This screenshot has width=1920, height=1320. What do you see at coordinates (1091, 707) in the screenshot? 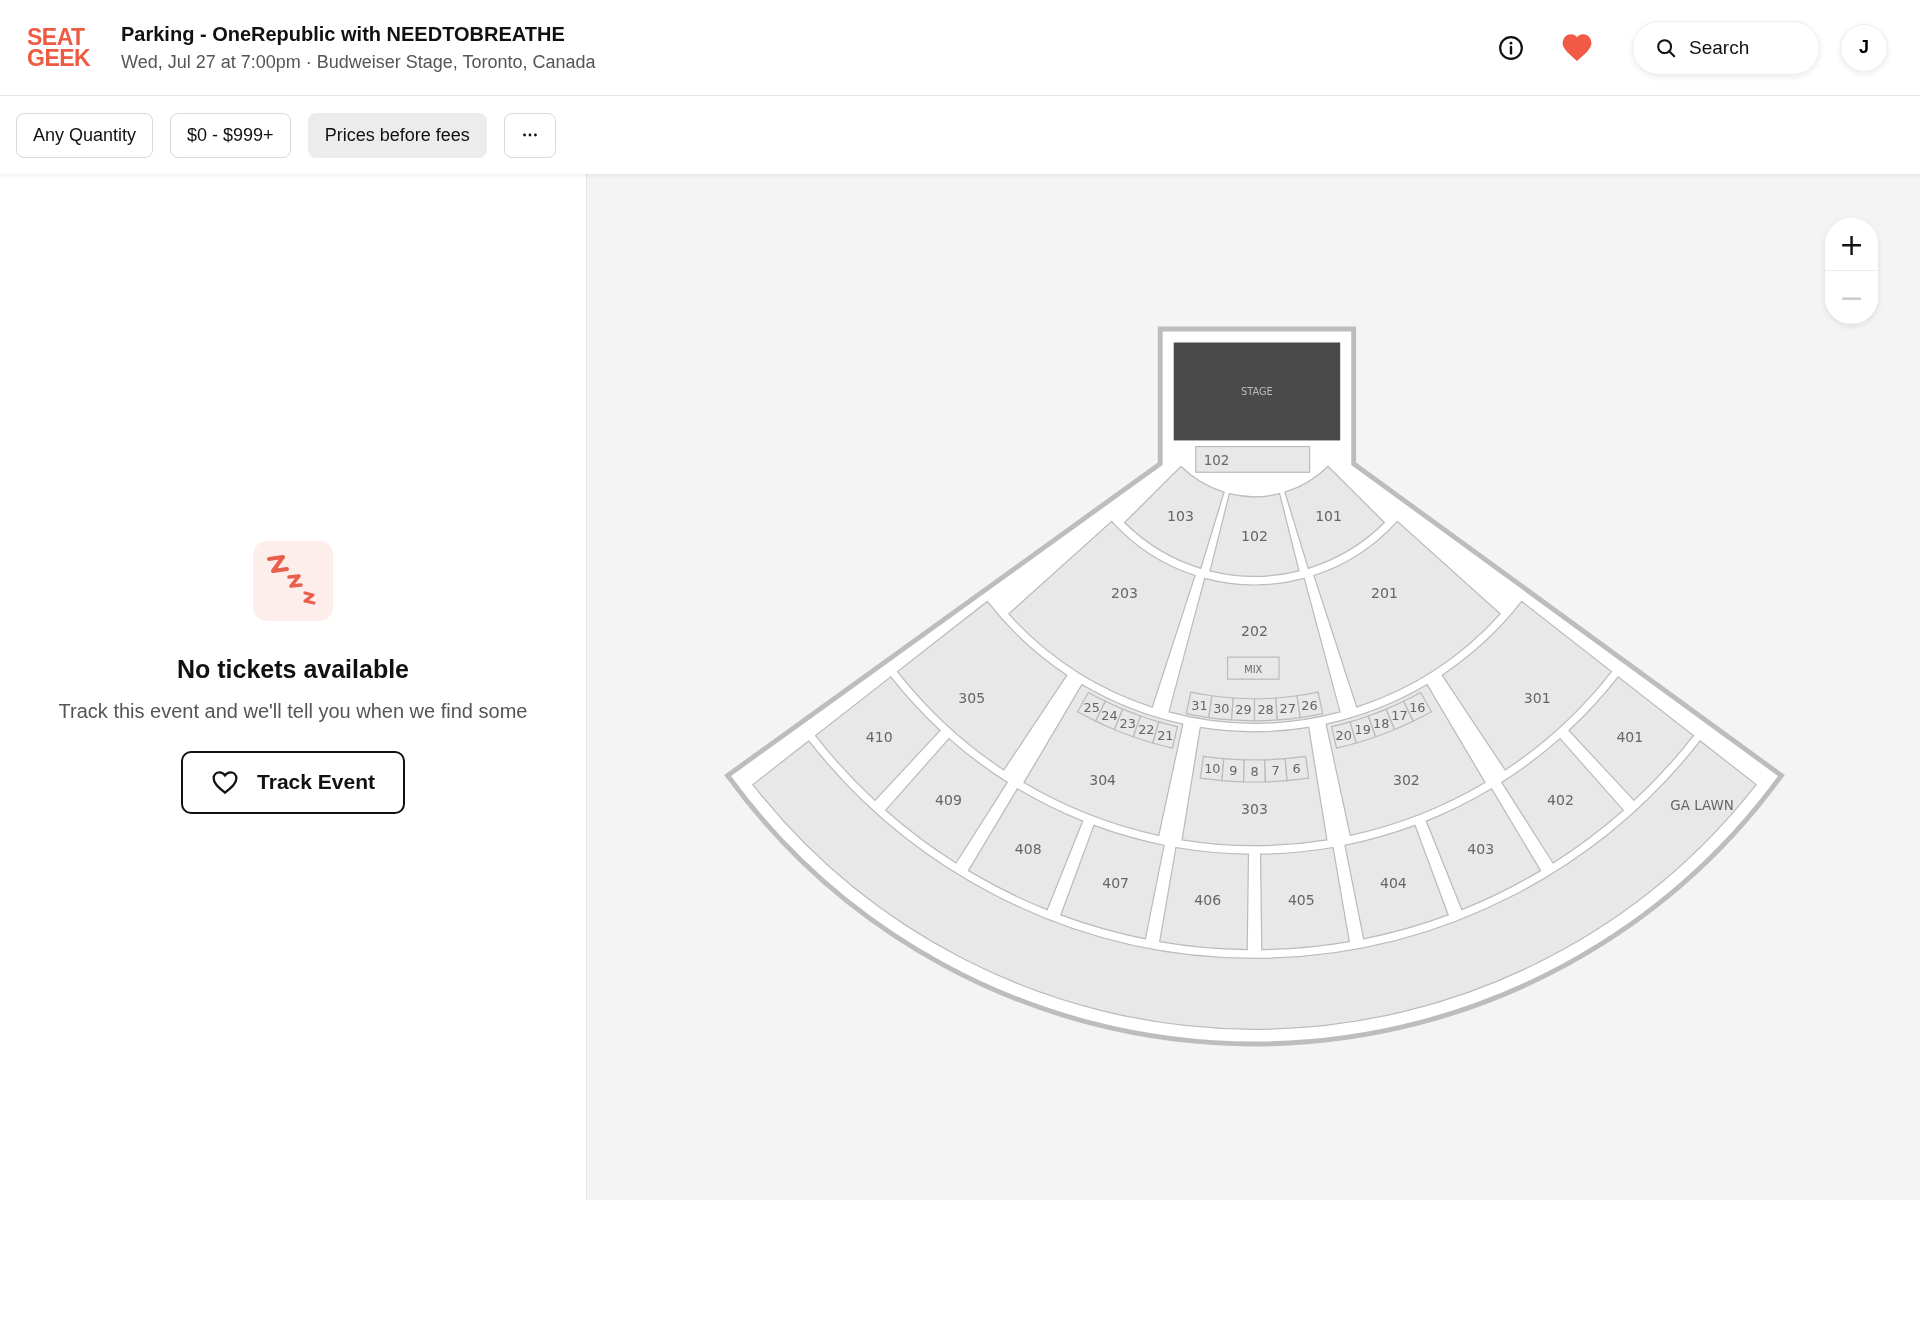
I see `row-label: 25` at bounding box center [1091, 707].